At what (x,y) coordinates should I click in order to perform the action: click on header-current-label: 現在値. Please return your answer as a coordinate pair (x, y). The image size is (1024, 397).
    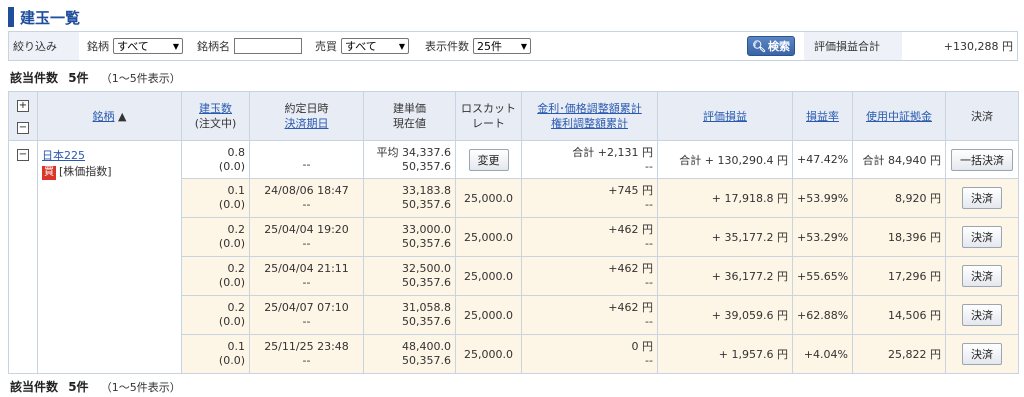
    Looking at the image, I should click on (409, 123).